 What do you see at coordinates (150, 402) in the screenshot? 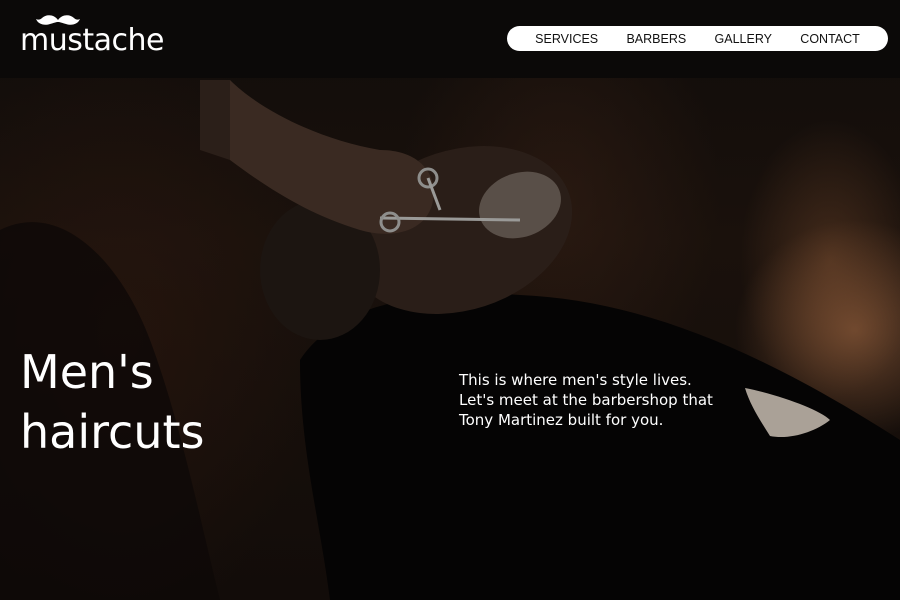
I see `hero-headline: Men's haircuts` at bounding box center [150, 402].